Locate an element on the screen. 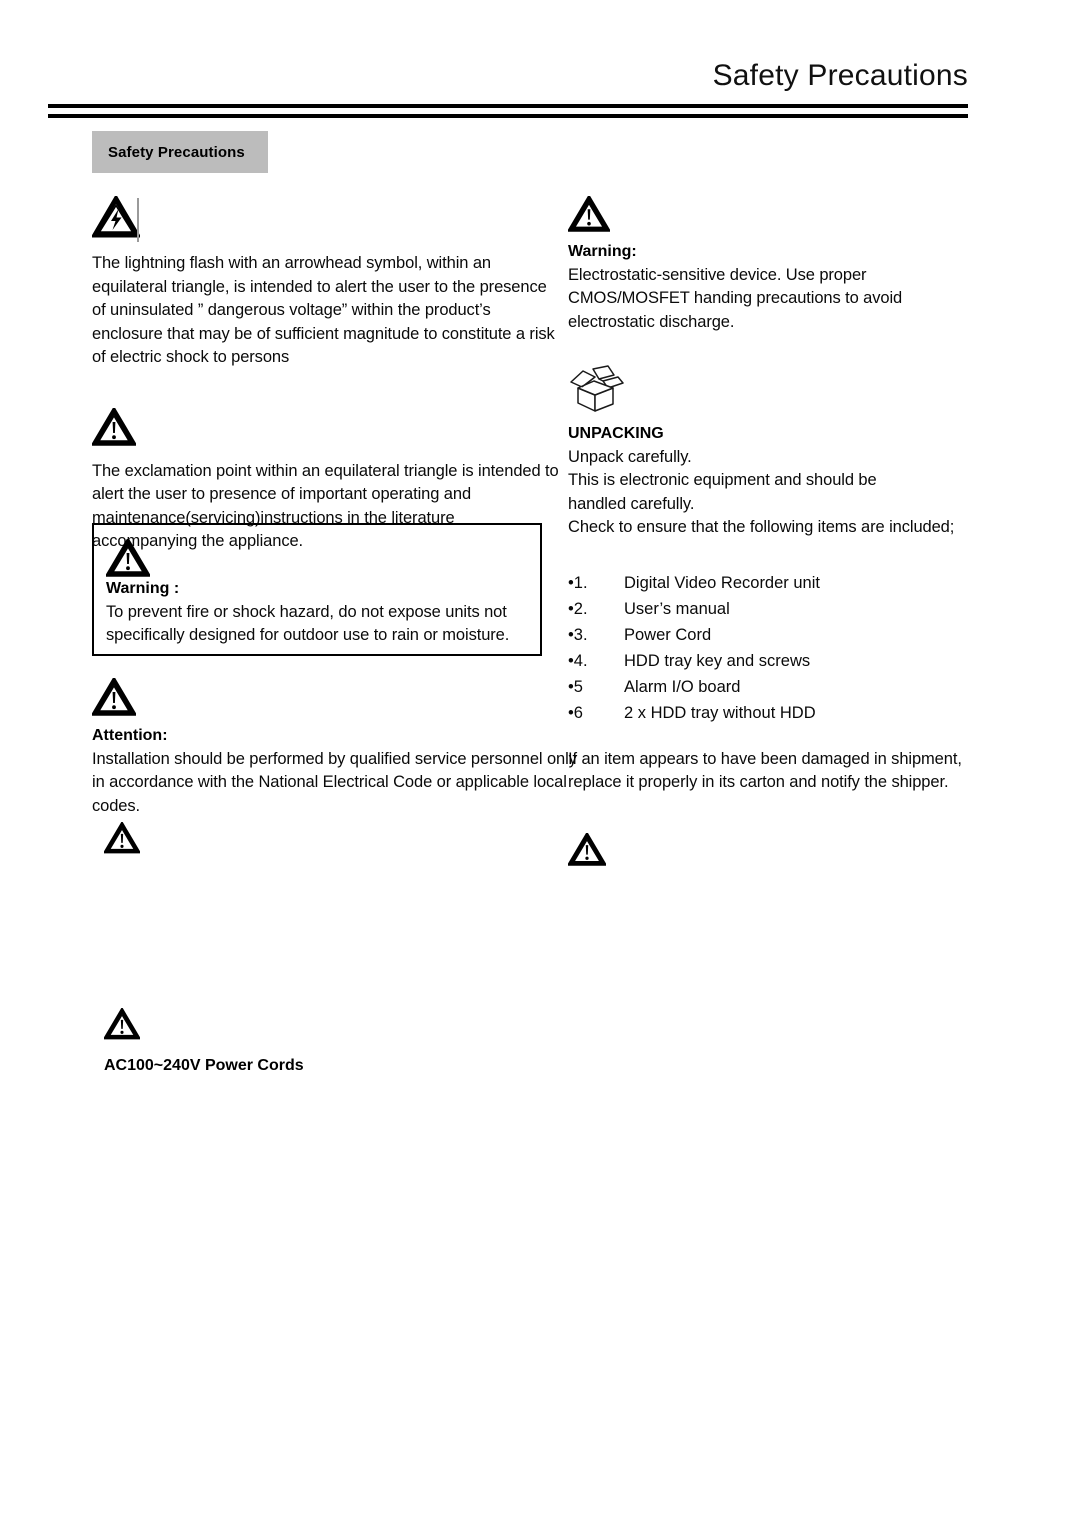 This screenshot has height=1525, width=1080. page-header-title: Safety Precautions is located at coordinates (840, 75).